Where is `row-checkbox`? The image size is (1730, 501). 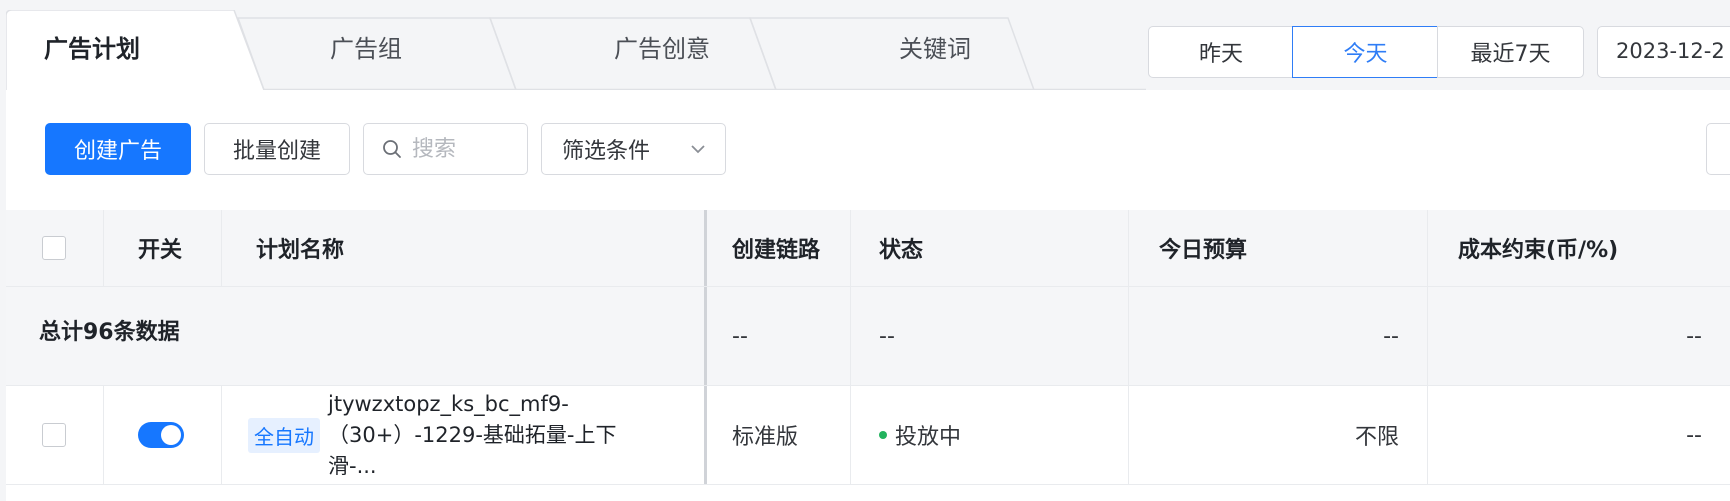 row-checkbox is located at coordinates (54, 435).